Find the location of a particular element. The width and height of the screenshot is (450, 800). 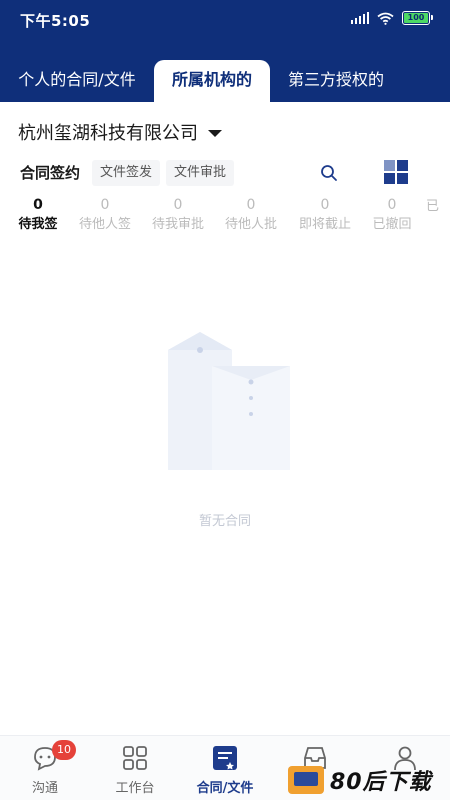

counter-label: 已 is located at coordinates (433, 206).